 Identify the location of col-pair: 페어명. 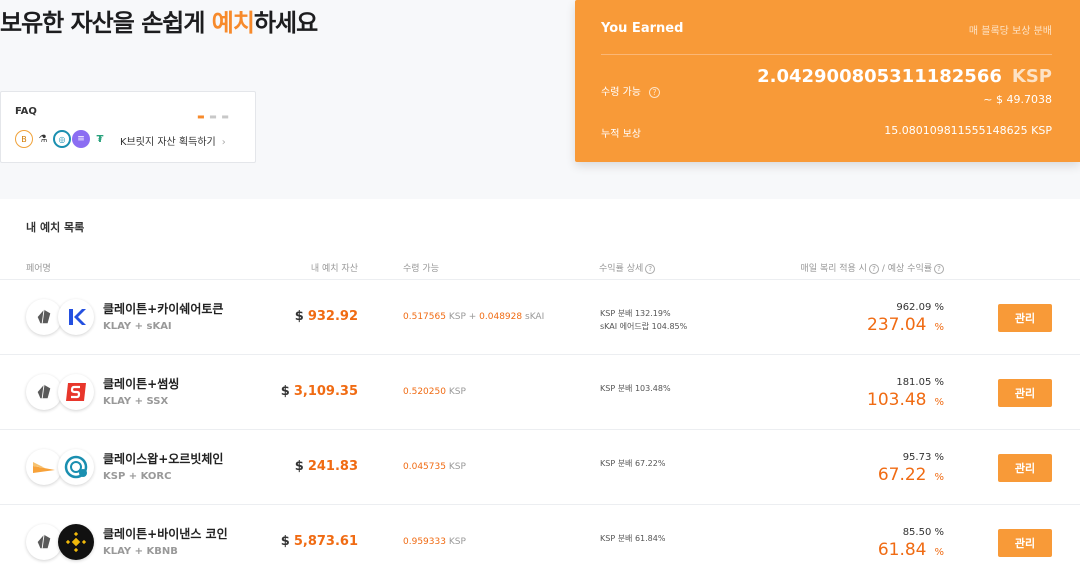
(38, 269).